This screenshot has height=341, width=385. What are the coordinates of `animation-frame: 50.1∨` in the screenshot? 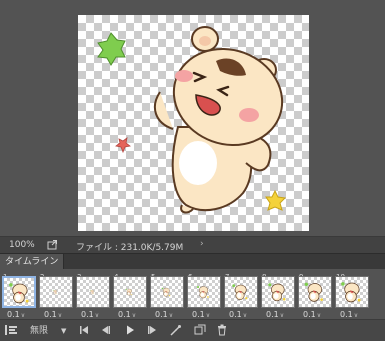 It's located at (167, 297).